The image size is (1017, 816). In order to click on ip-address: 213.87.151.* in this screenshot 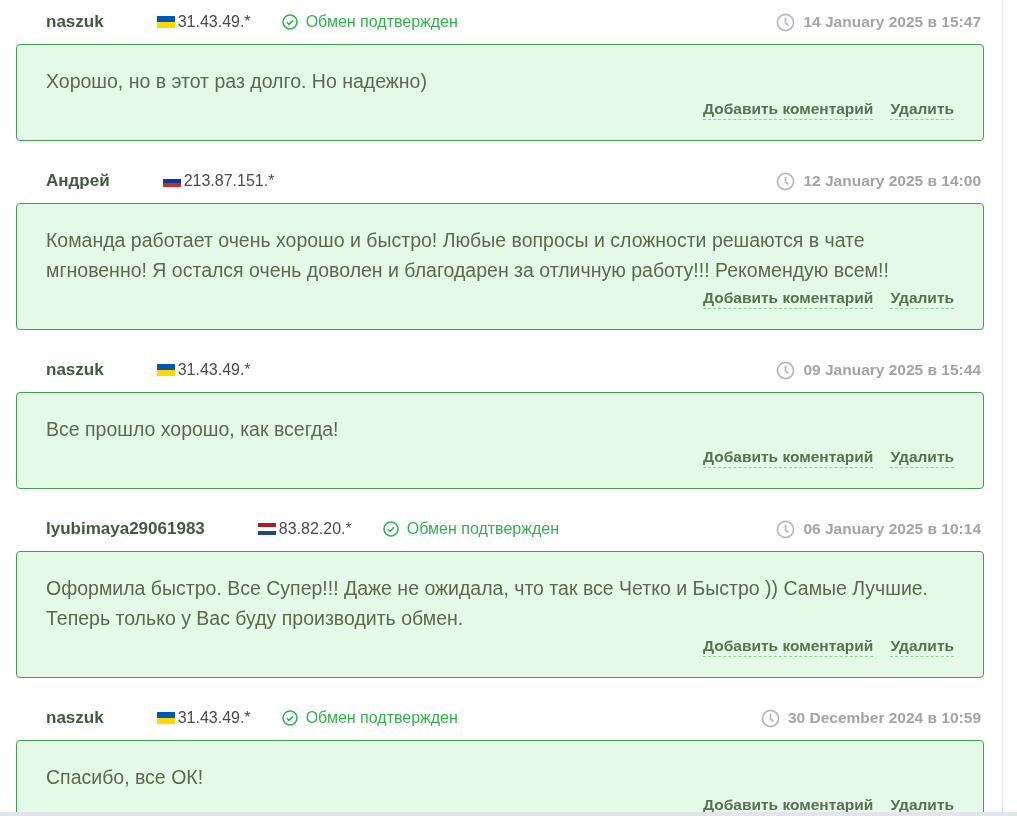, I will do `click(229, 181)`.